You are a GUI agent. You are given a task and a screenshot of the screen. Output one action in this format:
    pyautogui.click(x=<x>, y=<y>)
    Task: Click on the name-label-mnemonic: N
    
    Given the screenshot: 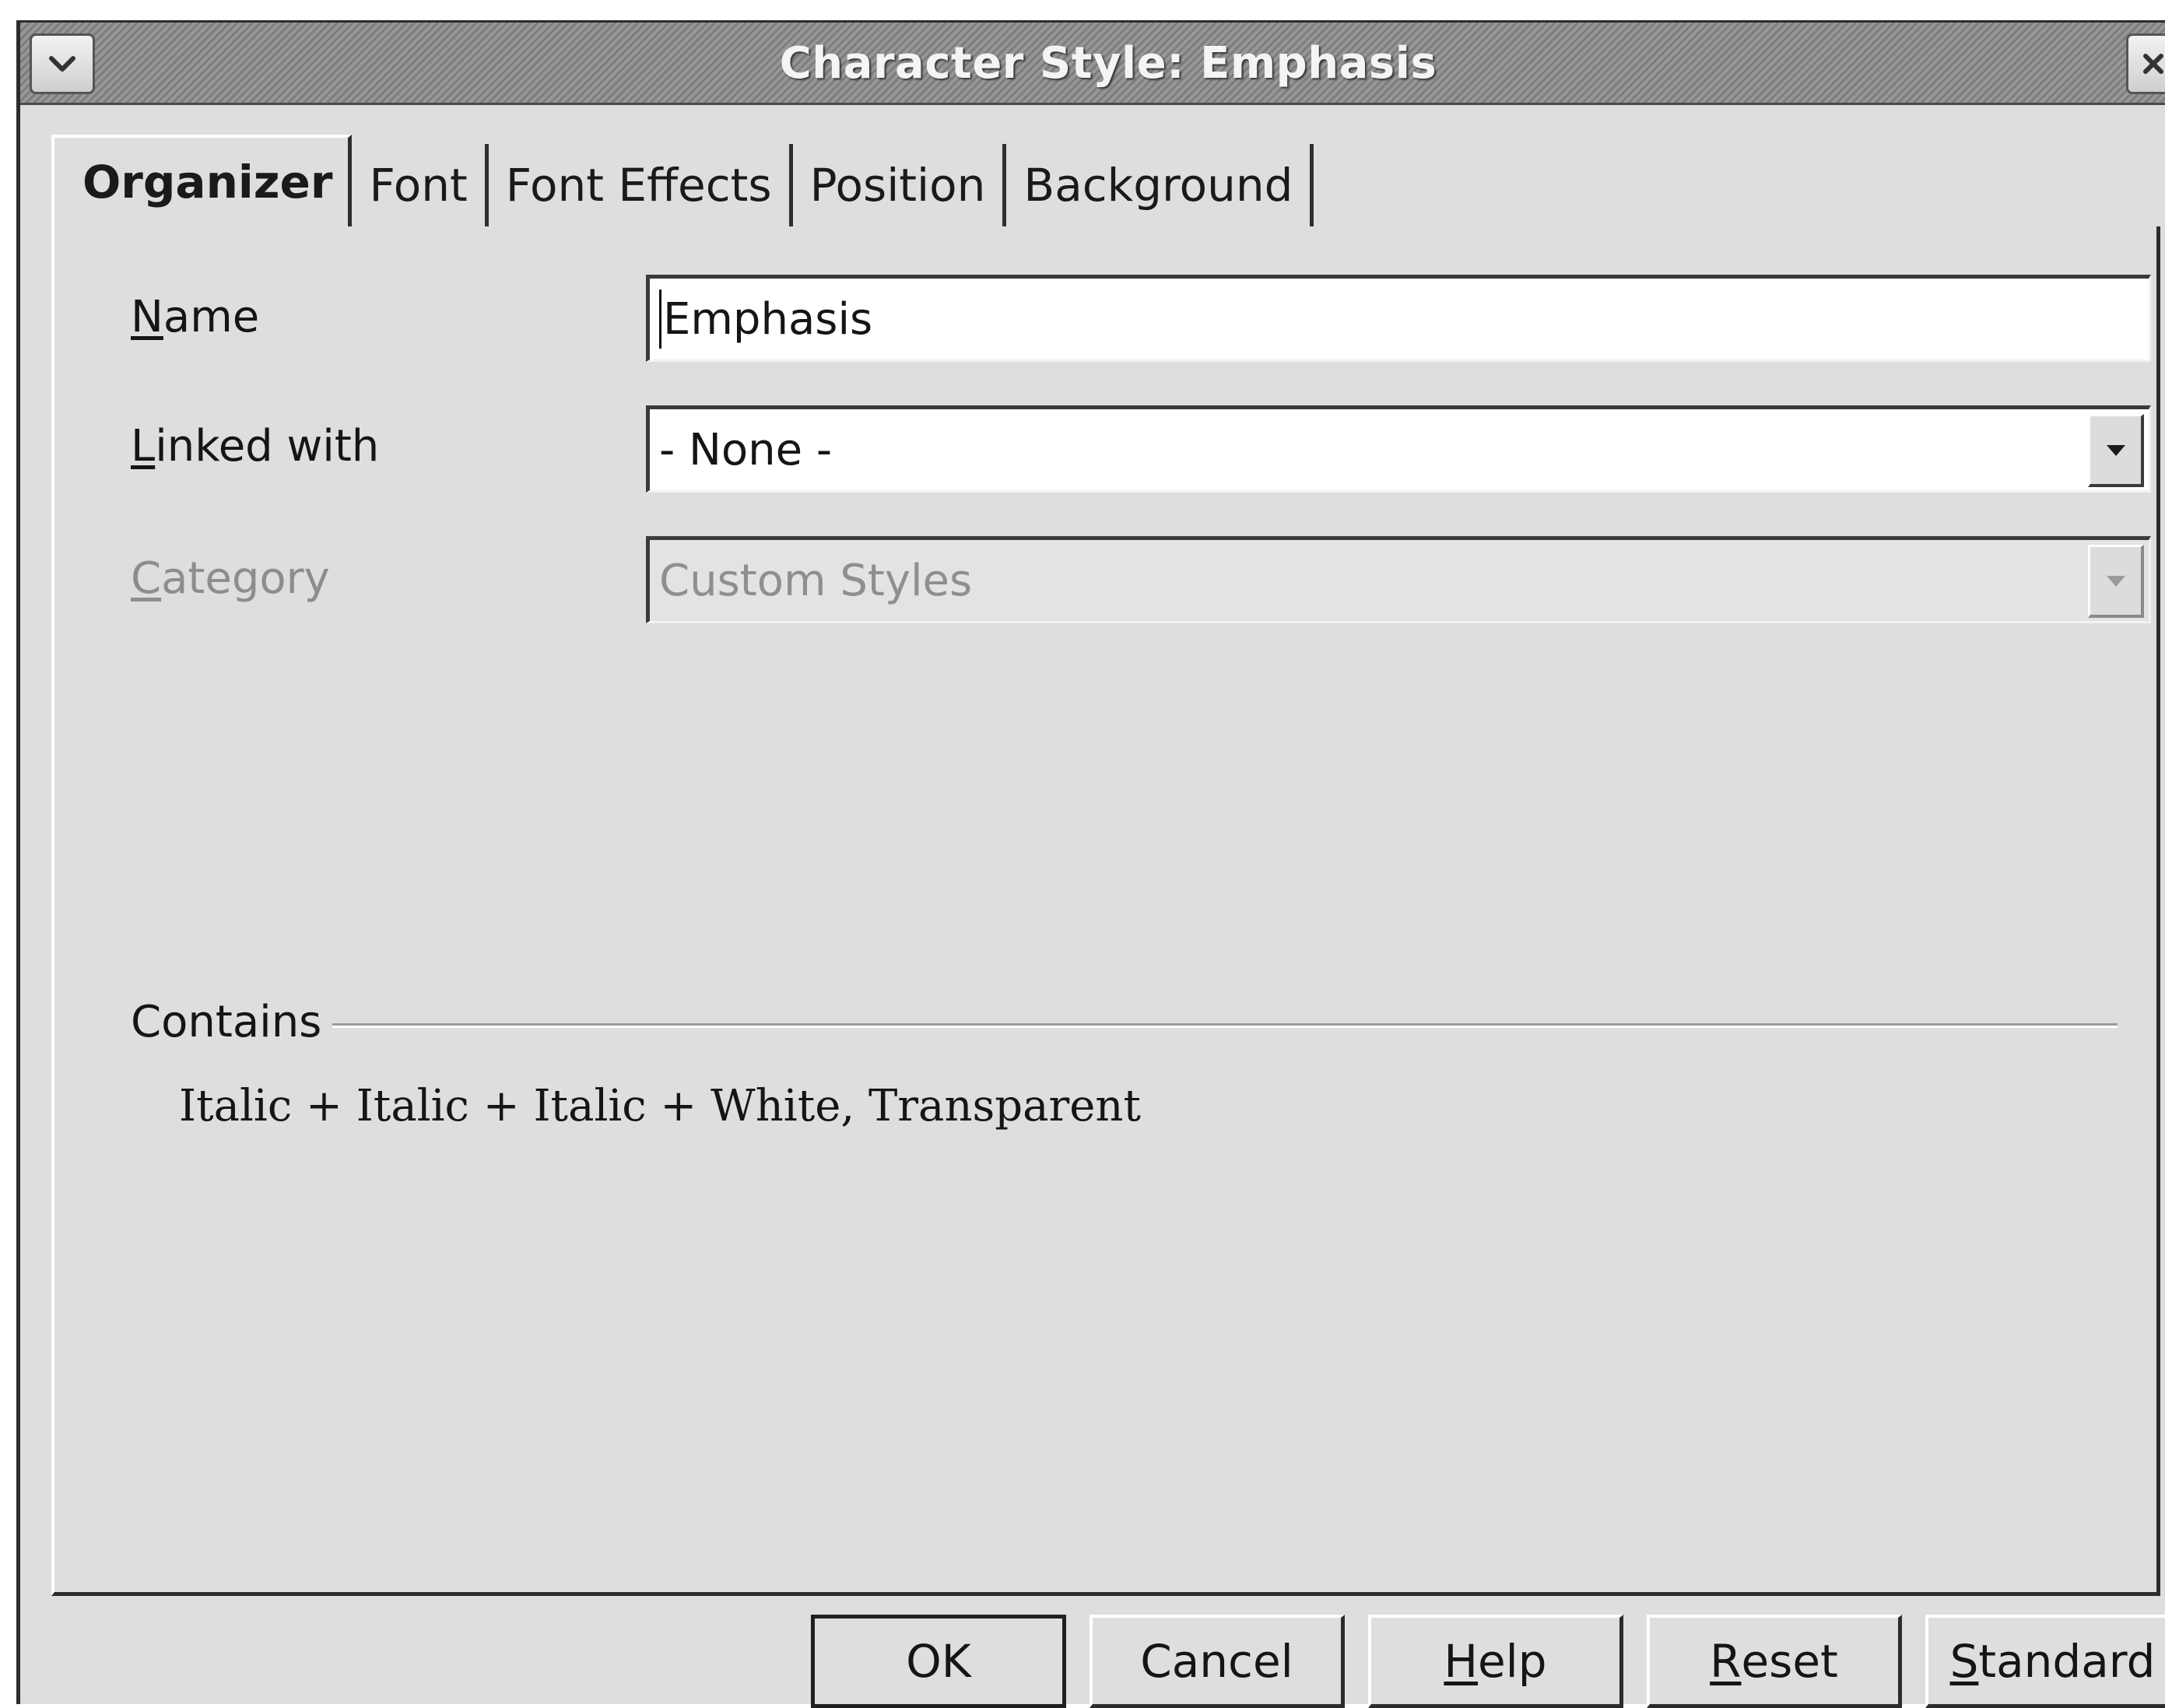 What is the action you would take?
    pyautogui.click(x=147, y=317)
    